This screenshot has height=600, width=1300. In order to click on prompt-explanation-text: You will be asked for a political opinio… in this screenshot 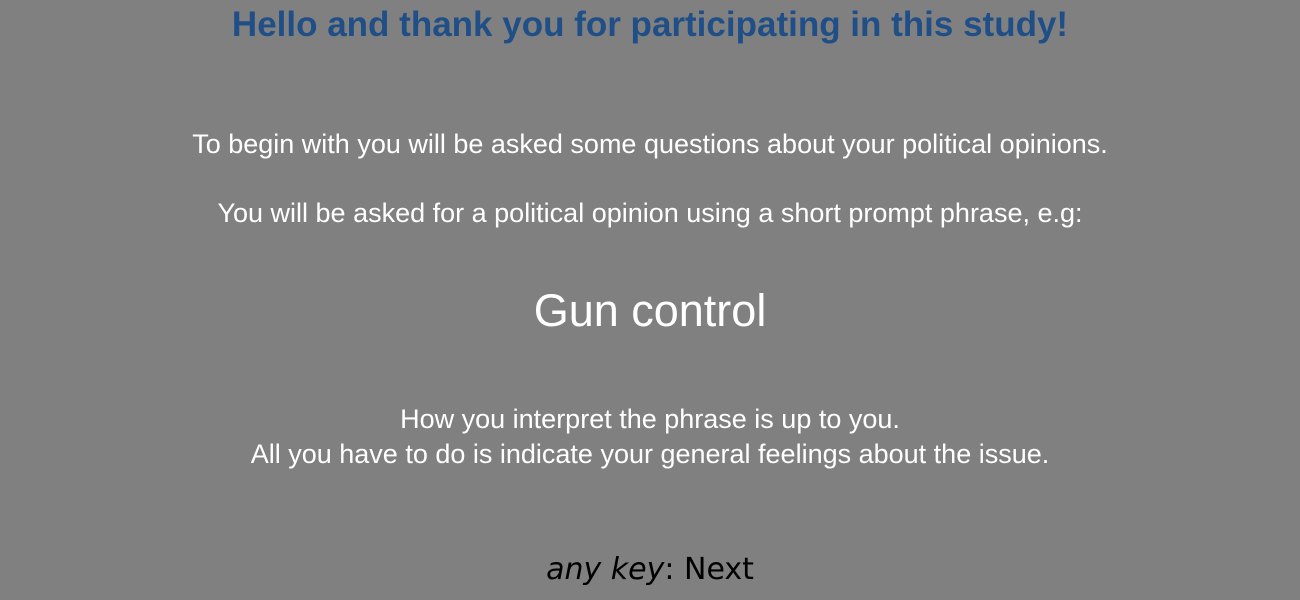, I will do `click(650, 213)`.